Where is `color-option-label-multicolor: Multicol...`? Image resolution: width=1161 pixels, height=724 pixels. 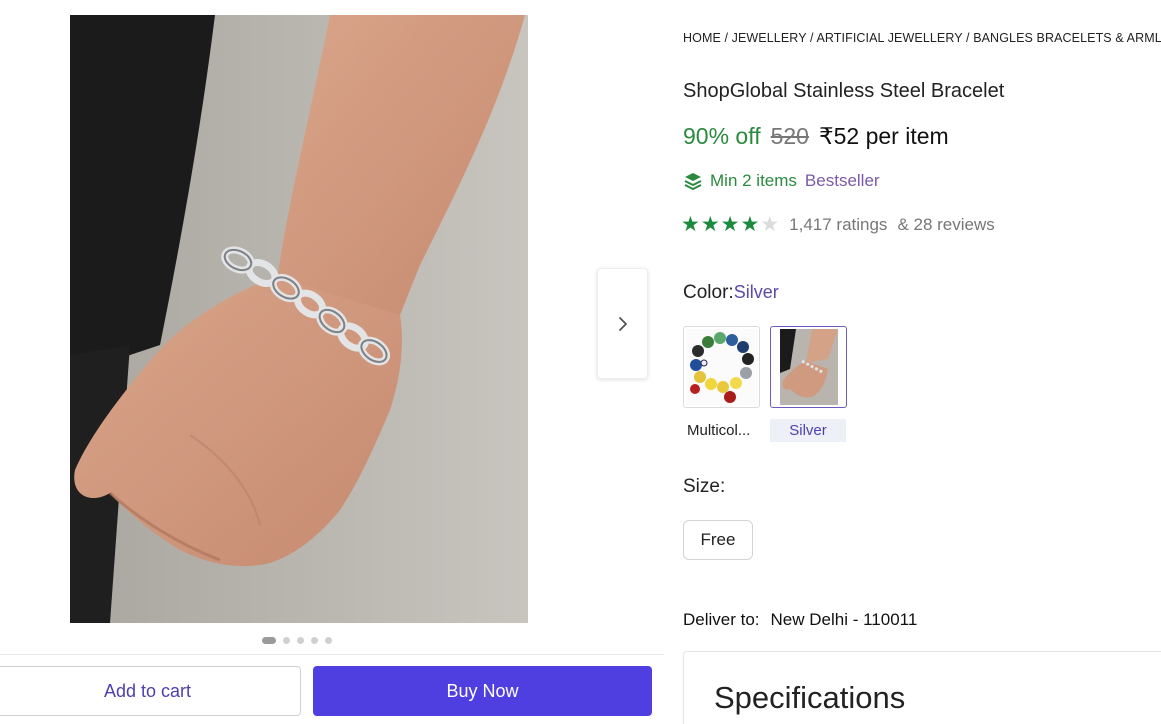
color-option-label-multicolor: Multicol... is located at coordinates (721, 430).